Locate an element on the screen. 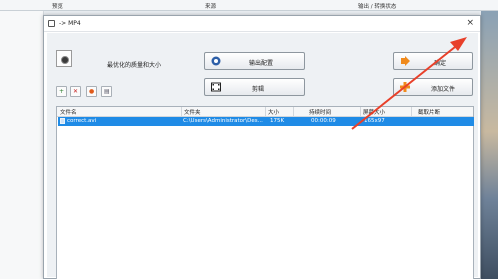 Image resolution: width=498 pixels, height=279 pixels. background-left-panel is located at coordinates (22, 145).